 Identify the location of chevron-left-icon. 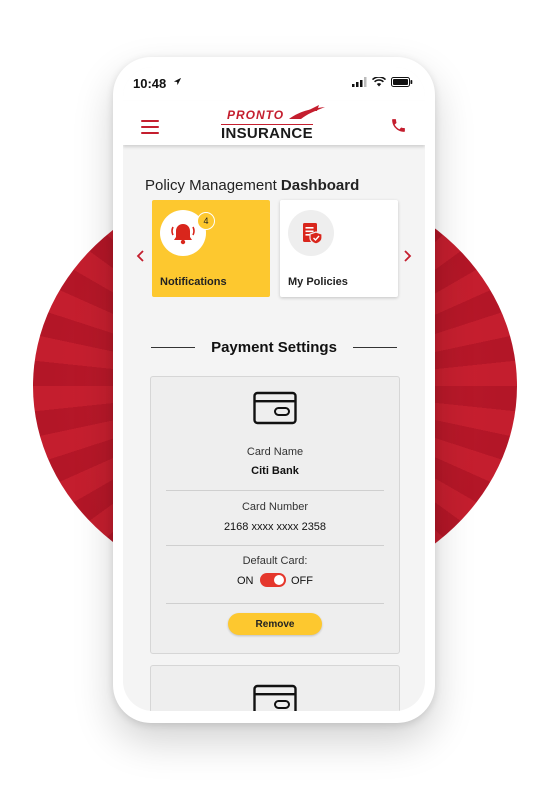
(141, 256).